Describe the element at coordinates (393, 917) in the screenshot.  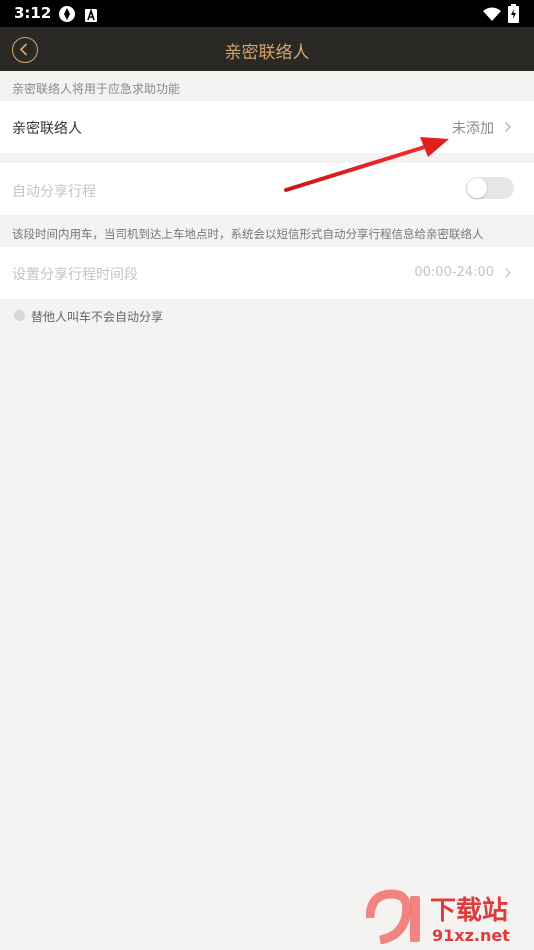
I see `watermark-logo-icon` at that location.